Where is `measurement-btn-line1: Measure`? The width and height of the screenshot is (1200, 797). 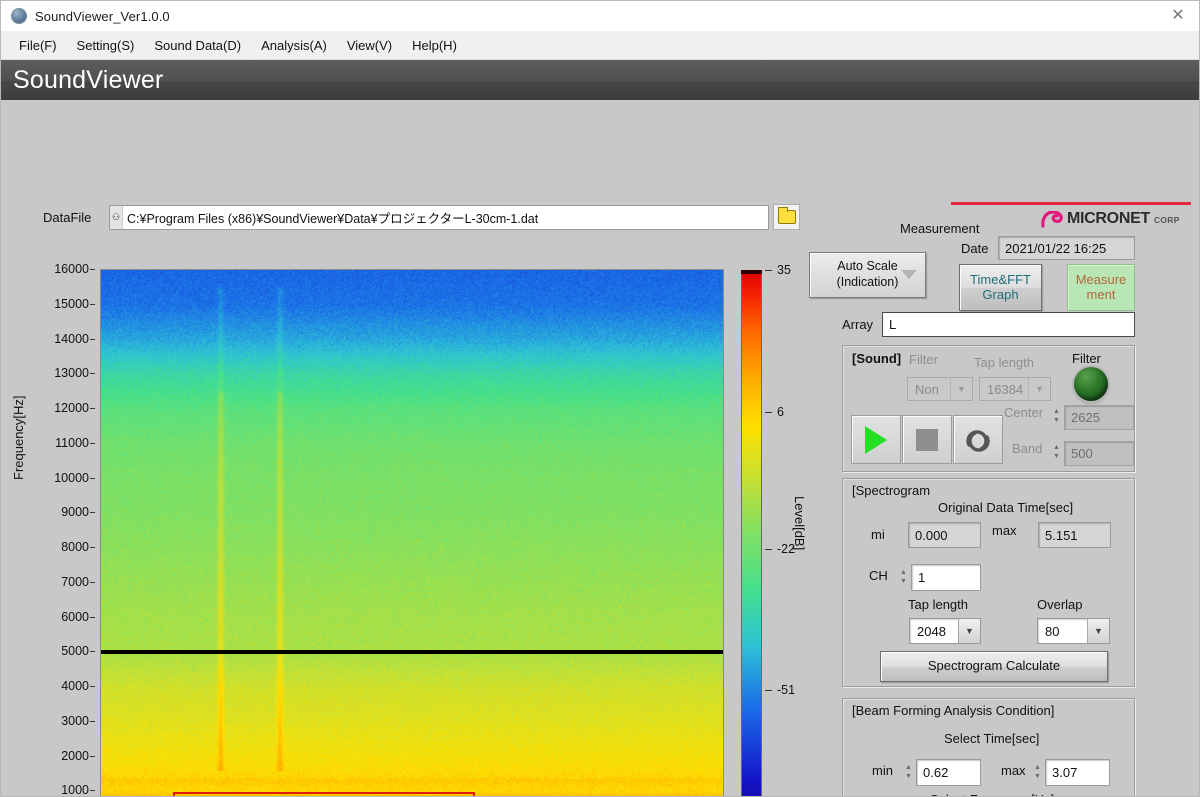
measurement-btn-line1: Measure is located at coordinates (1101, 279).